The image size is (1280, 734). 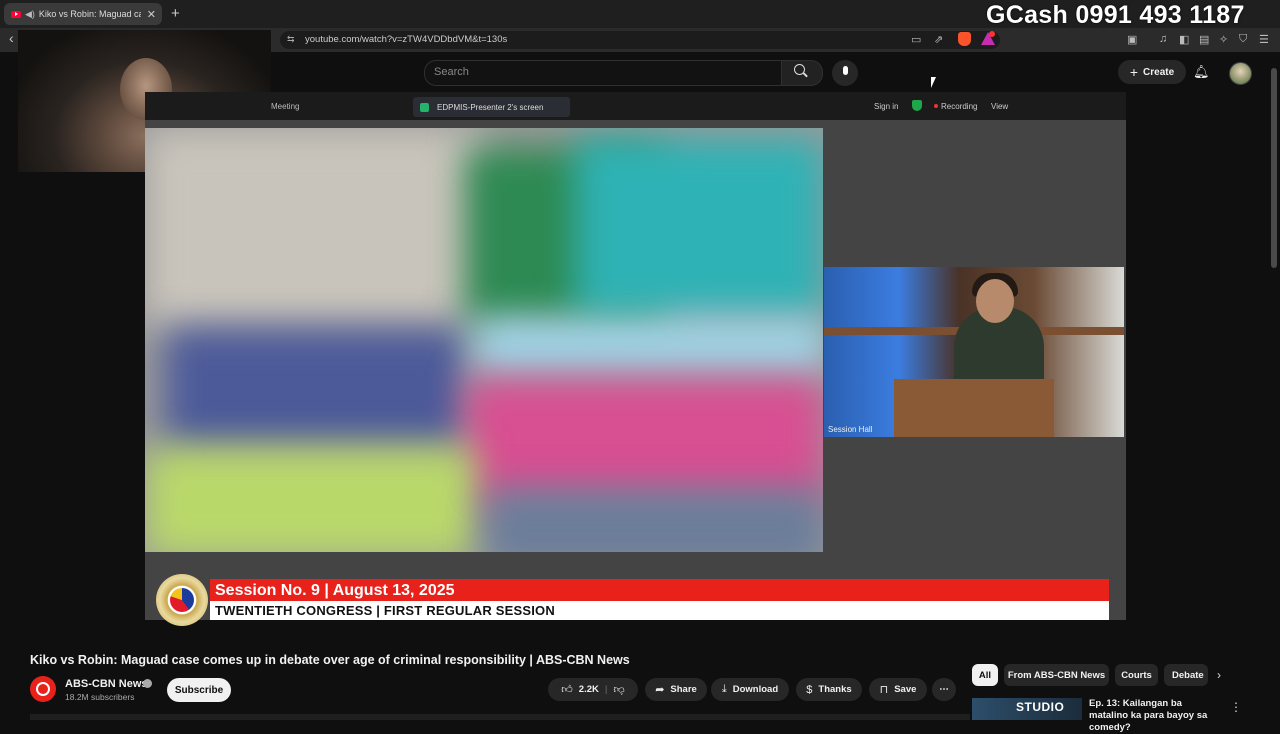 I want to click on podium, so click(x=974, y=408).